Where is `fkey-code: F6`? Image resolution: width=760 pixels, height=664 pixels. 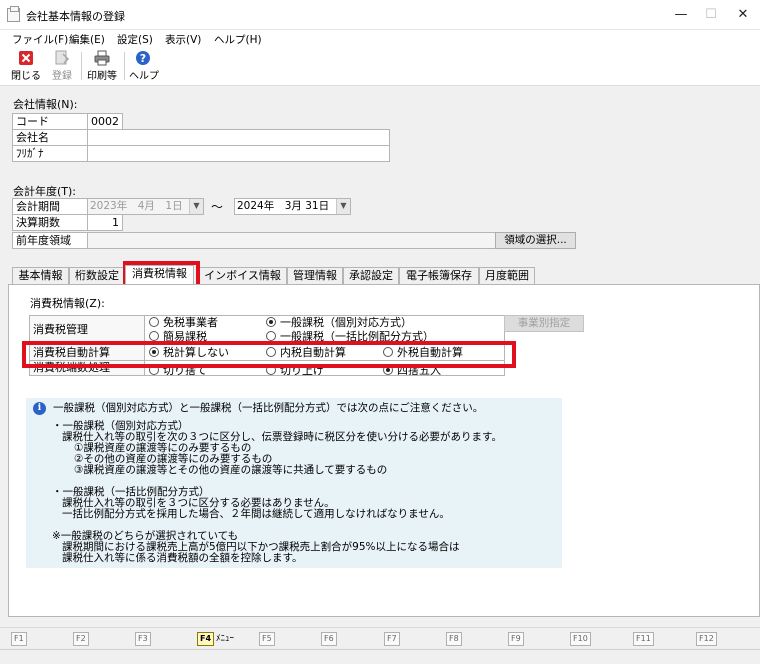 fkey-code: F6 is located at coordinates (329, 639).